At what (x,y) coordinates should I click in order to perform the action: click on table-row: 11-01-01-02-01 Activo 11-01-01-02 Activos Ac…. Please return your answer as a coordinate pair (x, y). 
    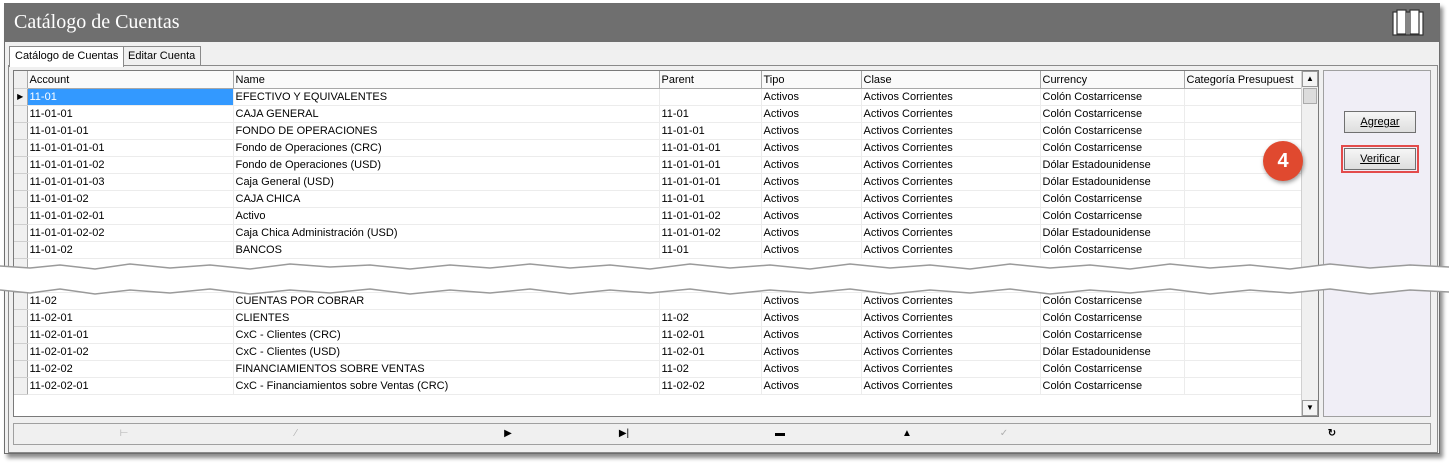
    Looking at the image, I should click on (659, 216).